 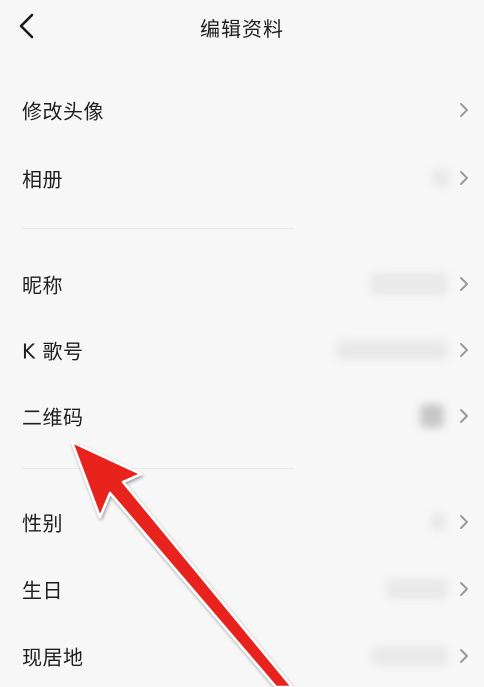 I want to click on top-bar: 编辑资料, so click(x=242, y=28).